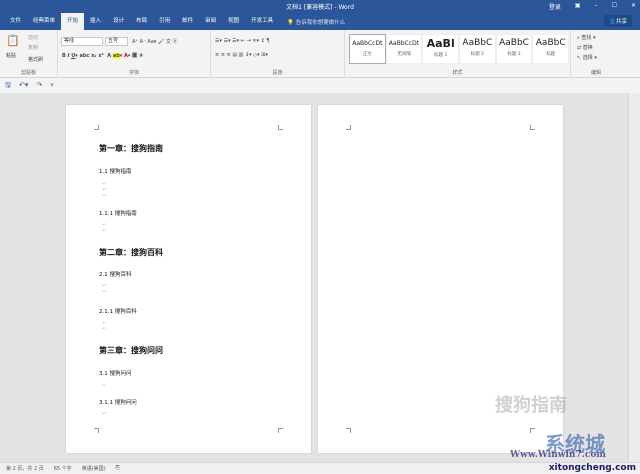 The height and width of the screenshot is (474, 640). Describe the element at coordinates (23, 85) in the screenshot. I see `undo-icon: ↶▾` at that location.